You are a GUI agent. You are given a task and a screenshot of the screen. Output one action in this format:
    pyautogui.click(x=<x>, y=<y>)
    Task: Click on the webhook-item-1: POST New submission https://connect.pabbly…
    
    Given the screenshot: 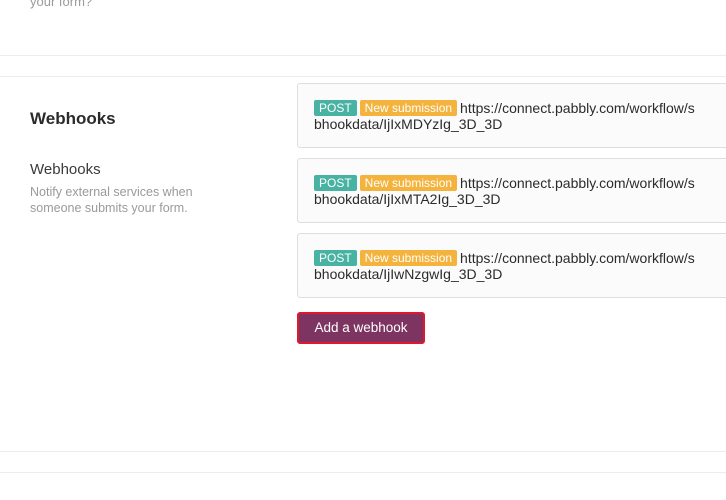 What is the action you would take?
    pyautogui.click(x=511, y=115)
    